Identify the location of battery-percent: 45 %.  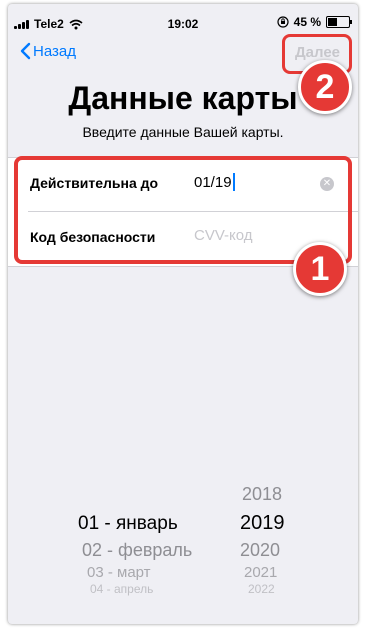
(307, 22).